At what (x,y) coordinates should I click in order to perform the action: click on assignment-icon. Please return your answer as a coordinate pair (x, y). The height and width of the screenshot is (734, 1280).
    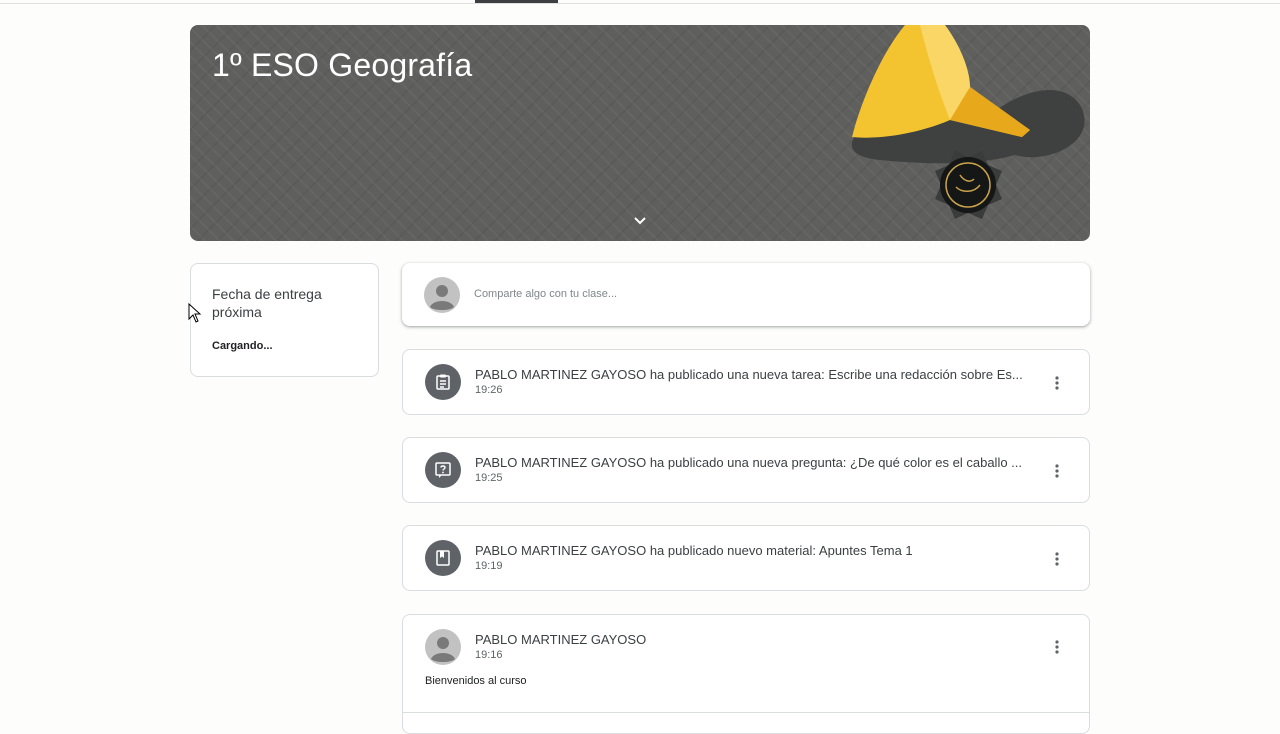
    Looking at the image, I should click on (443, 382).